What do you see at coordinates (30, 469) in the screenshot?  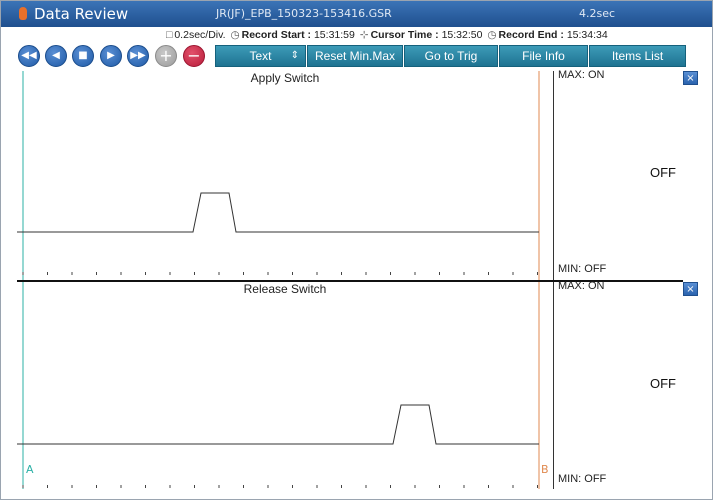 I see `cursor-a-label: A` at bounding box center [30, 469].